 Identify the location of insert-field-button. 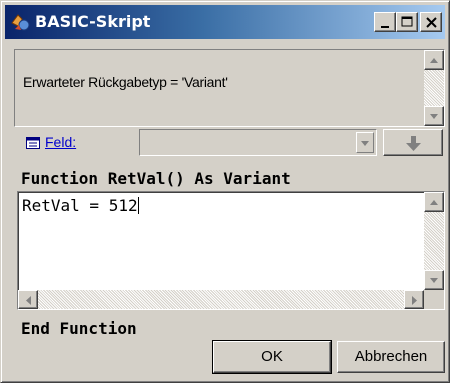
(413, 142).